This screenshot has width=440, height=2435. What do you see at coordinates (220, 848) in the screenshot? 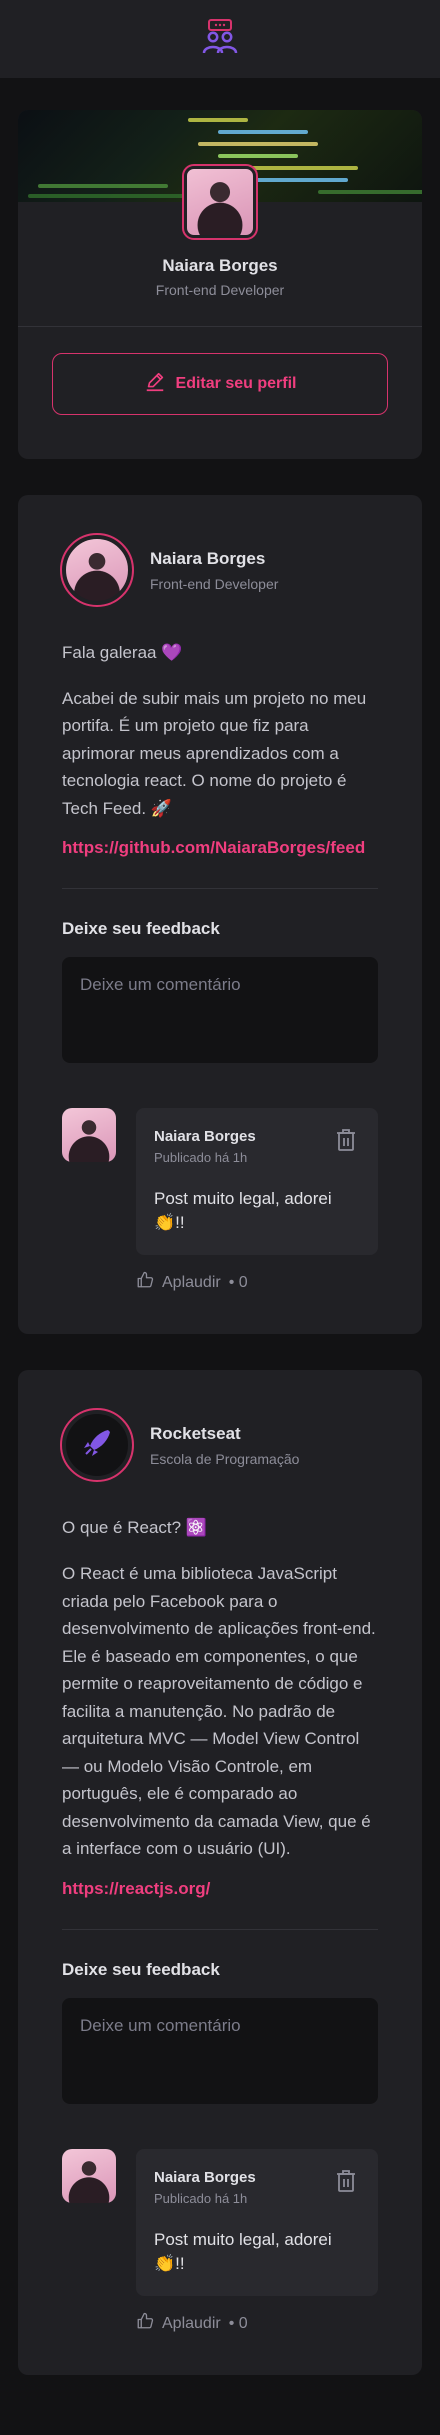
I see `post-link: https://github.com/NaiaraBorges/feed` at bounding box center [220, 848].